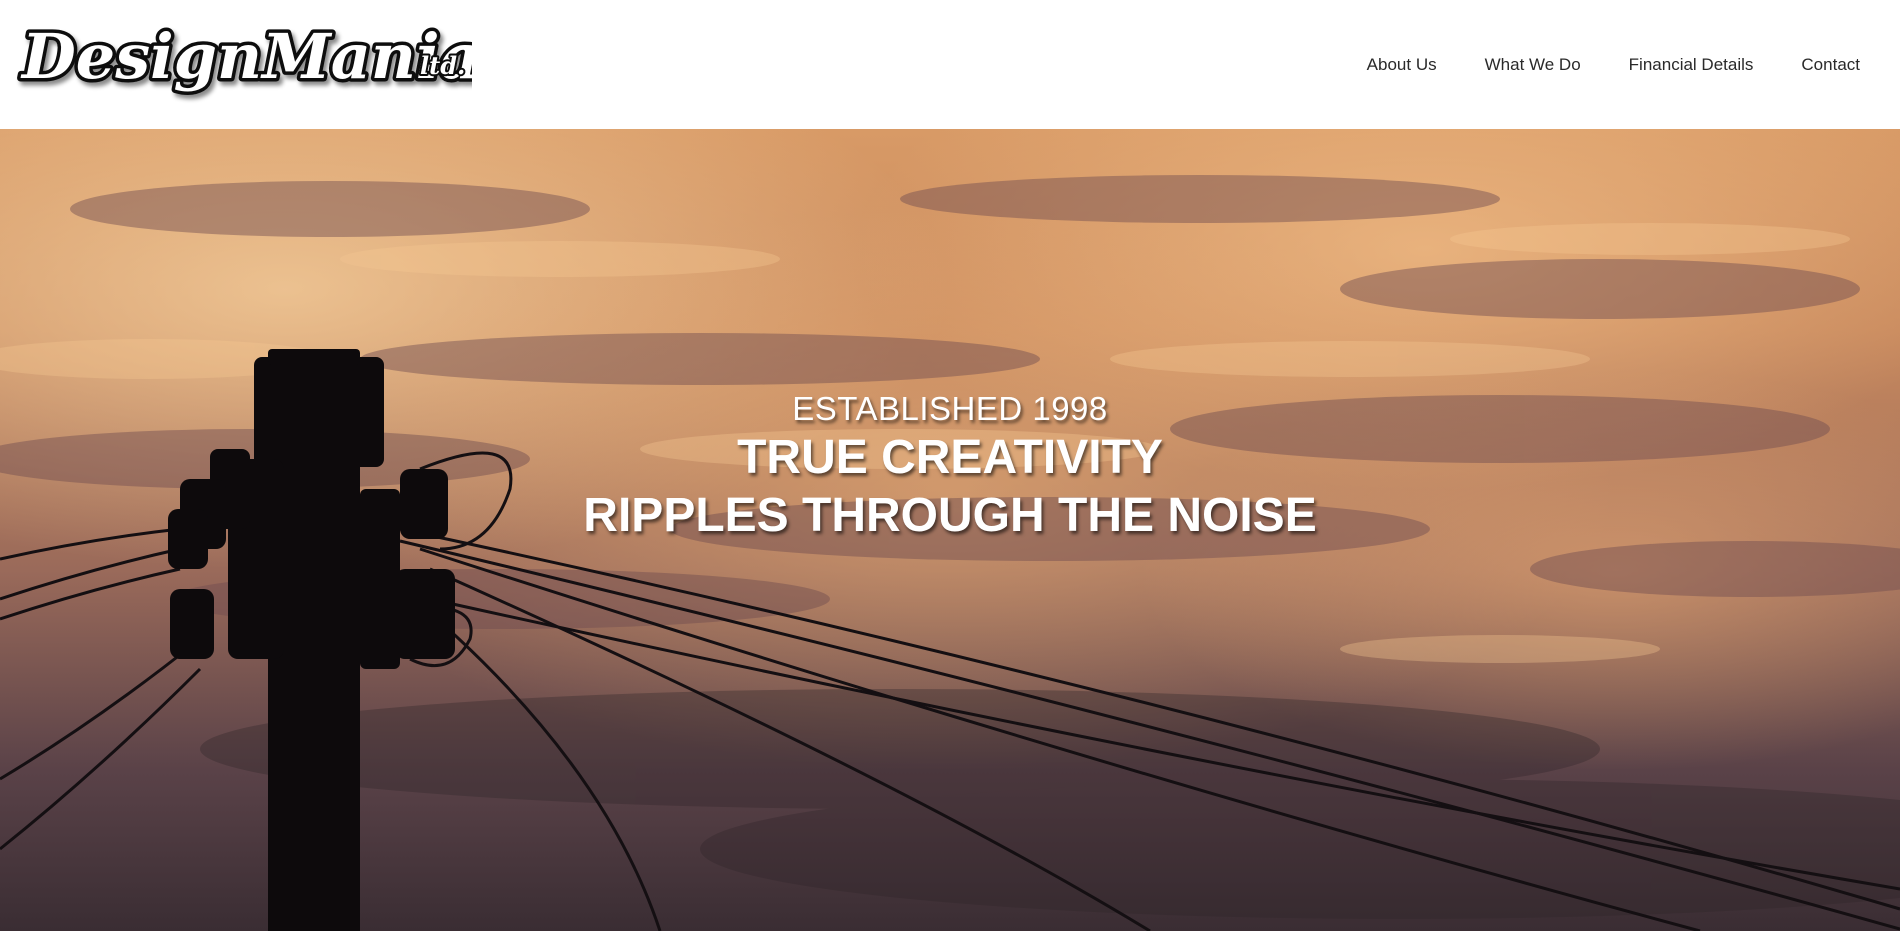 Image resolution: width=1900 pixels, height=931 pixels. I want to click on hero-headline-line2: RIPPLES THROUGH THE NOISE, so click(950, 515).